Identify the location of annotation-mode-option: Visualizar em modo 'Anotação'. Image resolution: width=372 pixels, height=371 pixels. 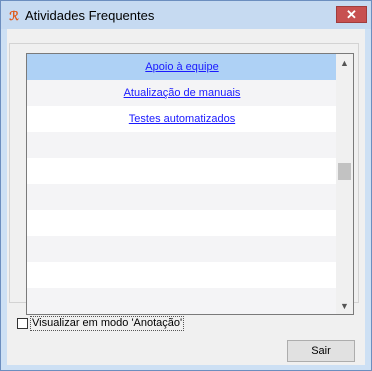
(101, 323).